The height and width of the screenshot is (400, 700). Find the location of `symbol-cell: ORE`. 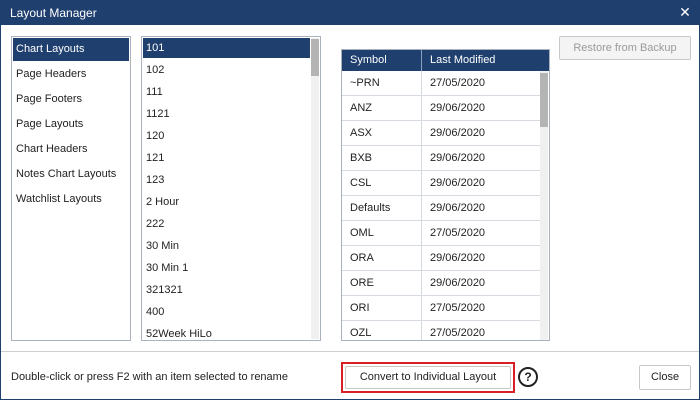

symbol-cell: ORE is located at coordinates (382, 283).